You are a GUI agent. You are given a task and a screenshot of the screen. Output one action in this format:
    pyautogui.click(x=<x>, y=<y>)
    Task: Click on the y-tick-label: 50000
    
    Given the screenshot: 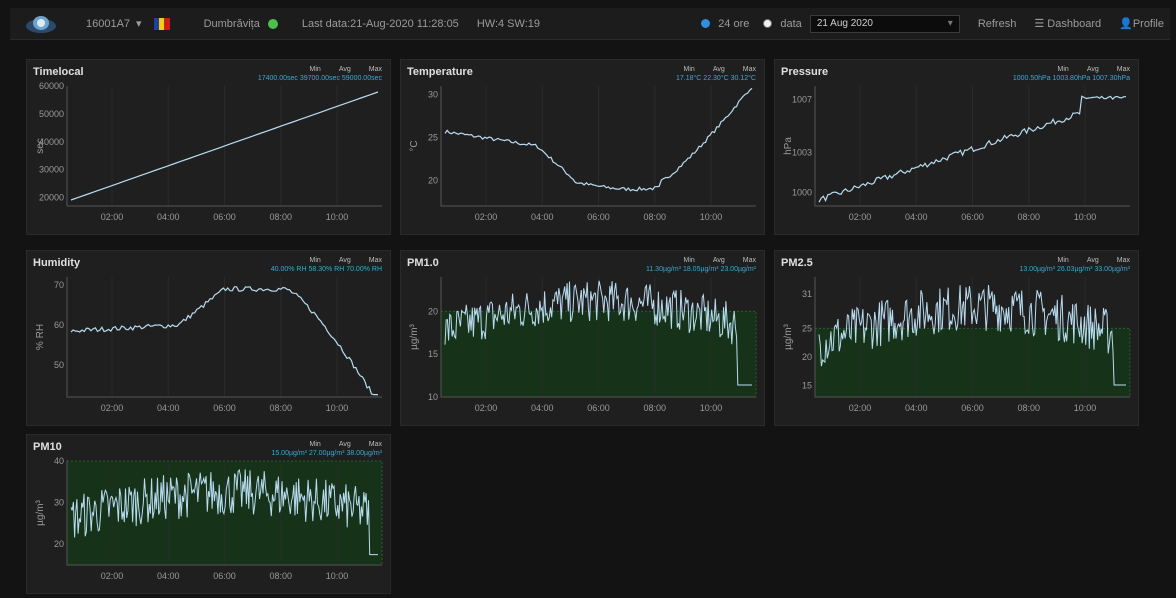 What is the action you would take?
    pyautogui.click(x=51, y=114)
    